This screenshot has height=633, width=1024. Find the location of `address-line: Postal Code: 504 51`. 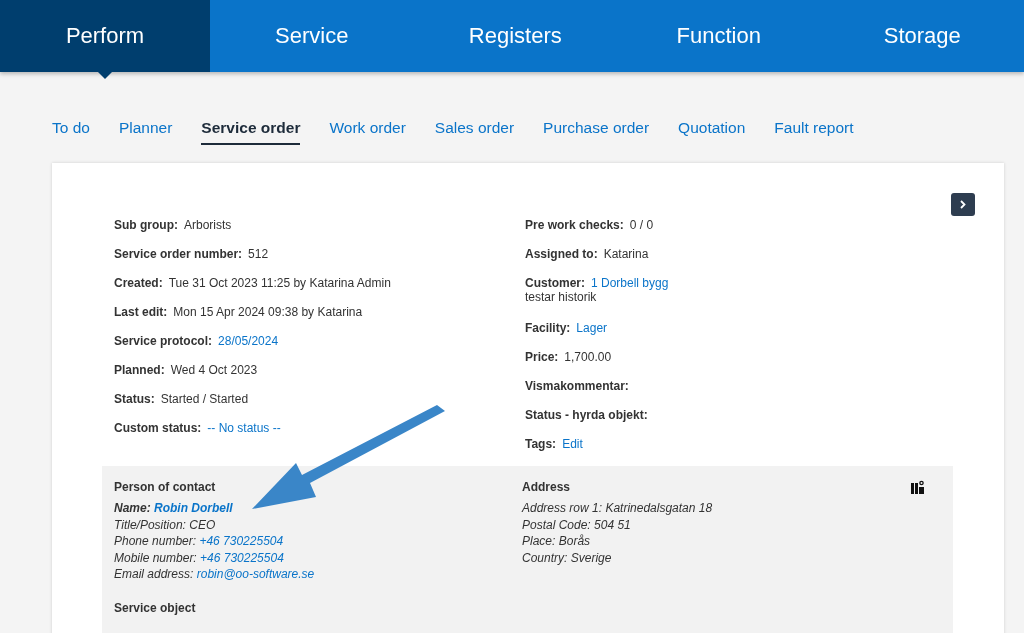

address-line: Postal Code: 504 51 is located at coordinates (577, 524).